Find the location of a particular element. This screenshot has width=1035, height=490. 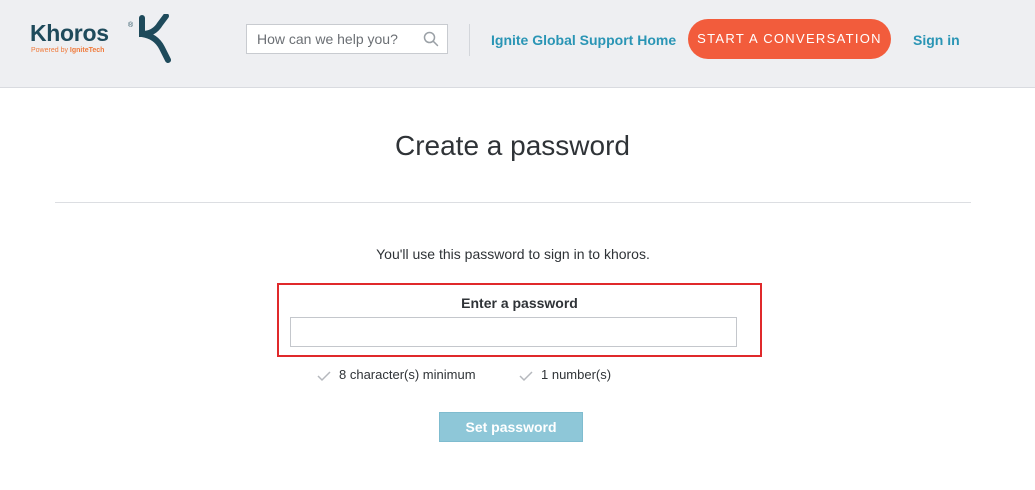

logo-tagline-prefix: Powered by is located at coordinates (50, 50).